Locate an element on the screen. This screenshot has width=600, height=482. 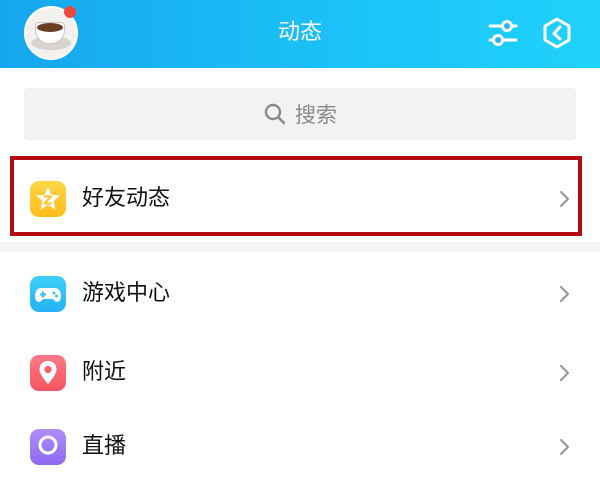
search-input: 搜索 is located at coordinates (300, 114).